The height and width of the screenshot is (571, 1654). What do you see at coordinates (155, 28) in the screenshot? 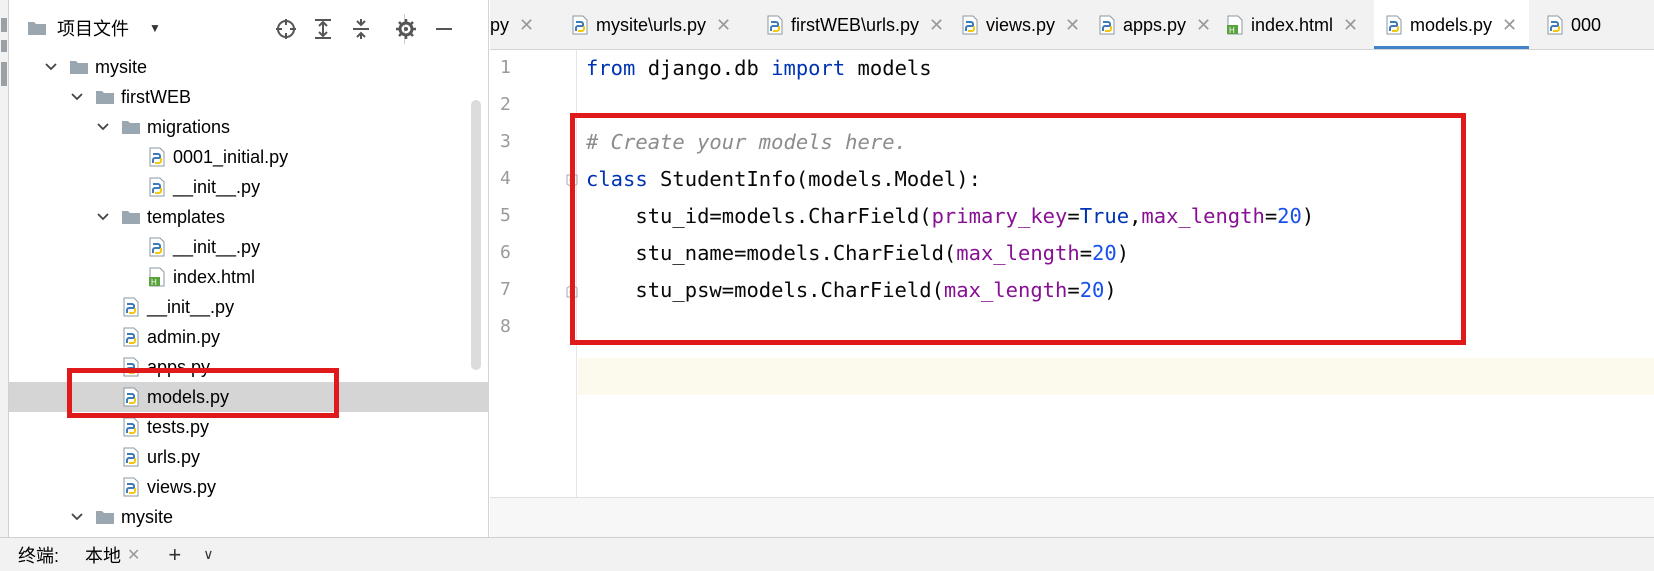
I see `chevron-down-icon: ▼` at bounding box center [155, 28].